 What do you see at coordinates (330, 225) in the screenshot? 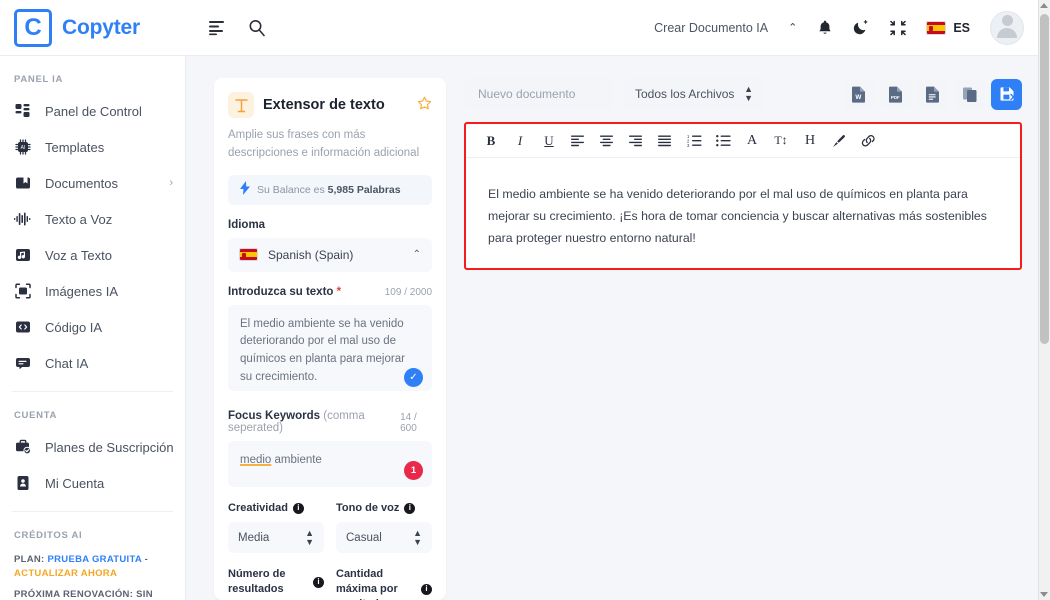
I see `language-field-header: Idioma` at bounding box center [330, 225].